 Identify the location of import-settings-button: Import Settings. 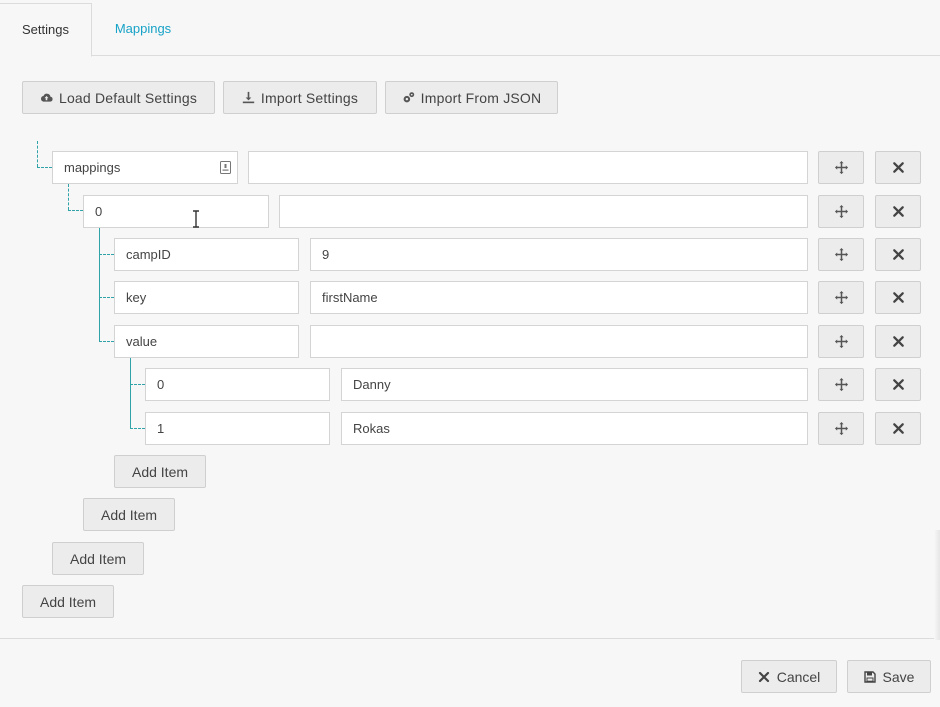
(300, 97).